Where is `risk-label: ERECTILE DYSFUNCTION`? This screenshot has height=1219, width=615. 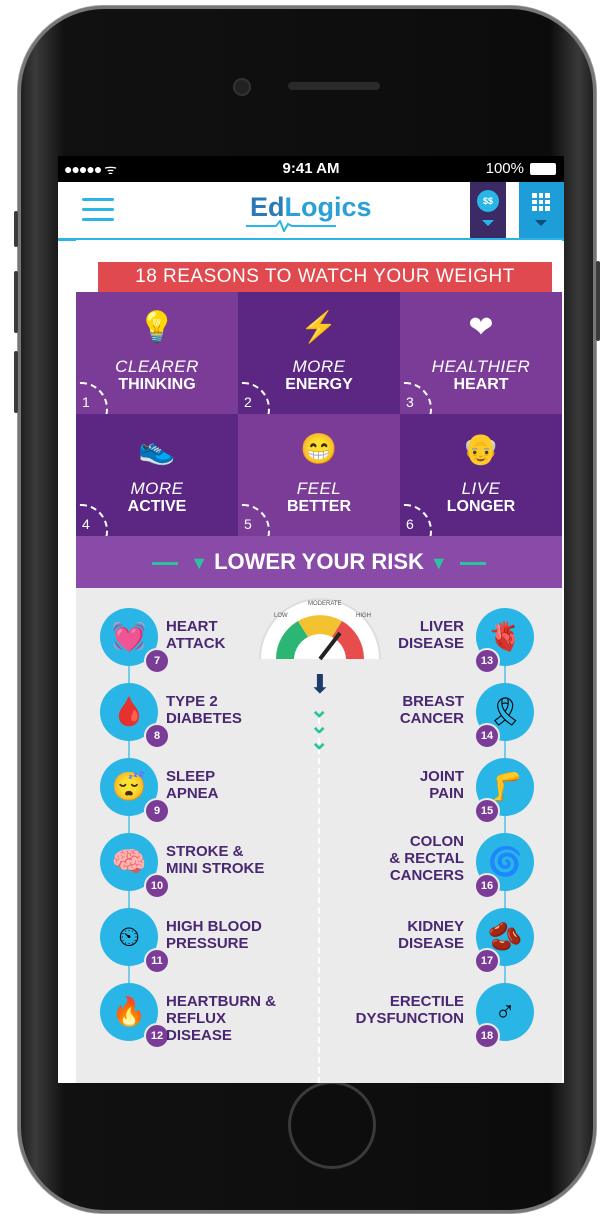
risk-label: ERECTILE DYSFUNCTION is located at coordinates (409, 1010).